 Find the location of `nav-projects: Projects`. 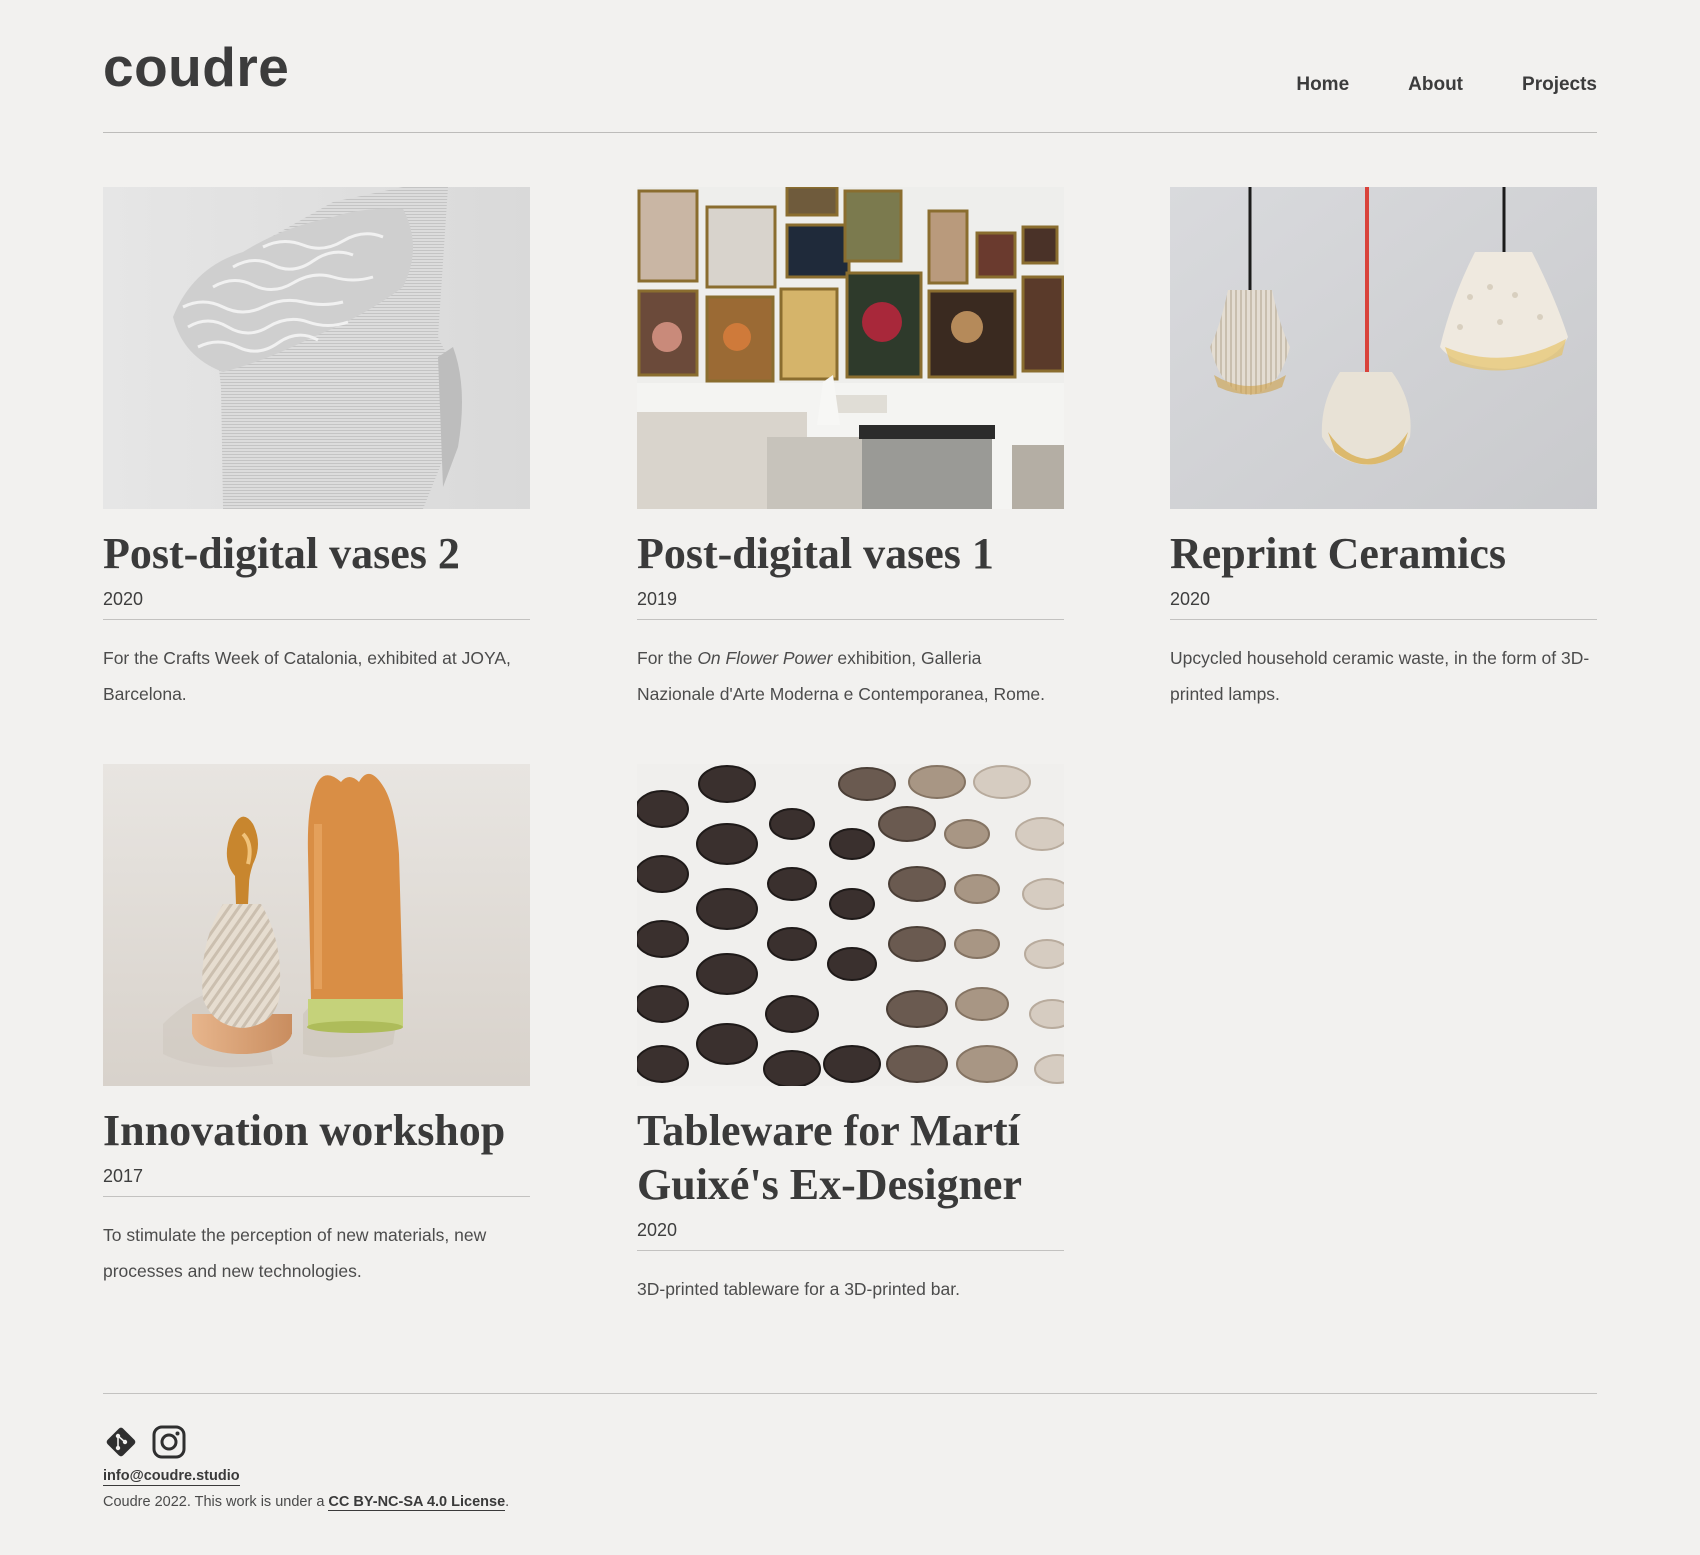

nav-projects: Projects is located at coordinates (1559, 85).